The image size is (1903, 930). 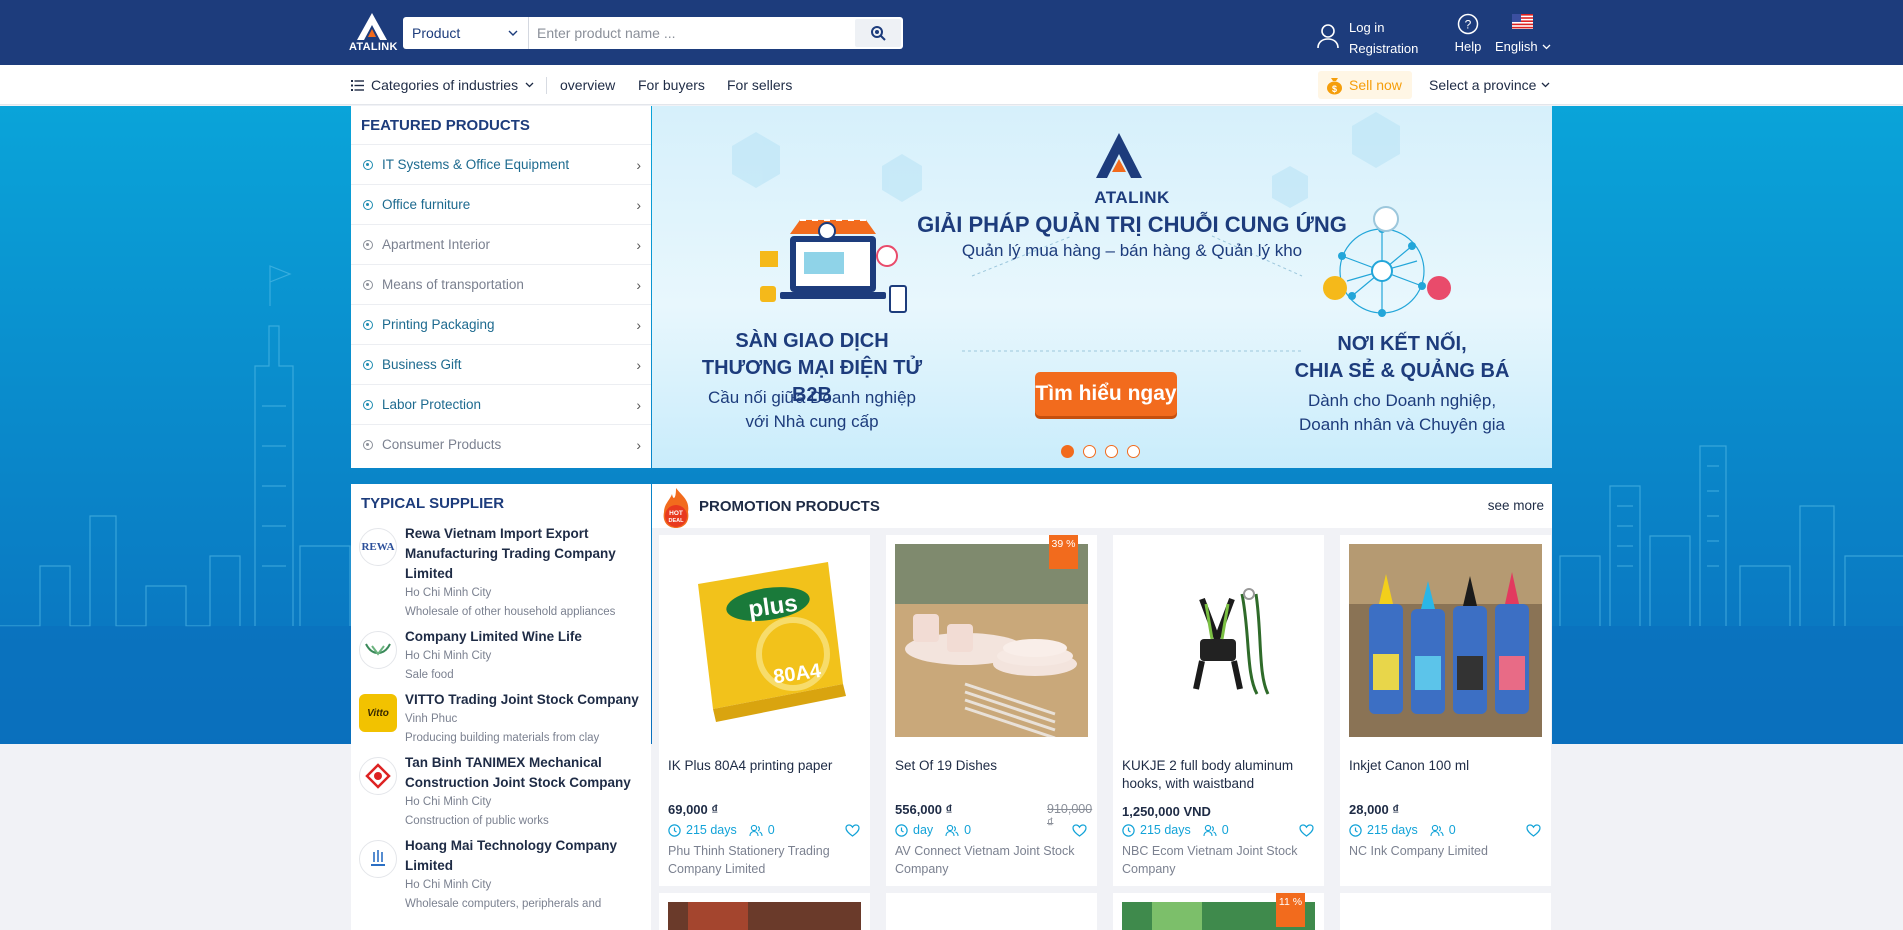 I want to click on nav-for-buyers: For buyers, so click(x=671, y=85).